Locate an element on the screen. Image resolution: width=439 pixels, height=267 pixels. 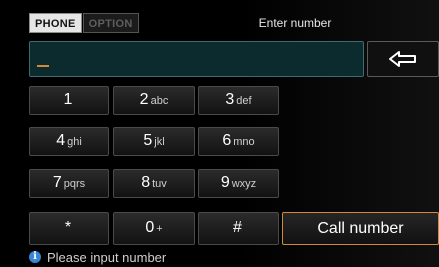
page-title: Enter number is located at coordinates (295, 23).